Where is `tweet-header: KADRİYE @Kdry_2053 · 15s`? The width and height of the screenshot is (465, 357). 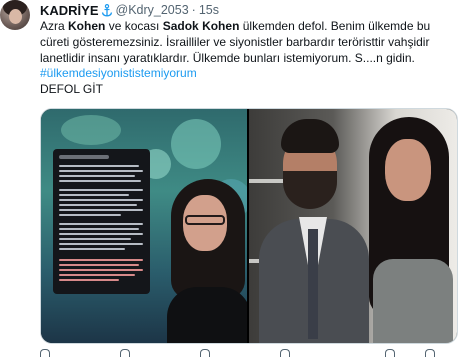 tweet-header: KADRİYE @Kdry_2053 · 15s is located at coordinates (129, 10).